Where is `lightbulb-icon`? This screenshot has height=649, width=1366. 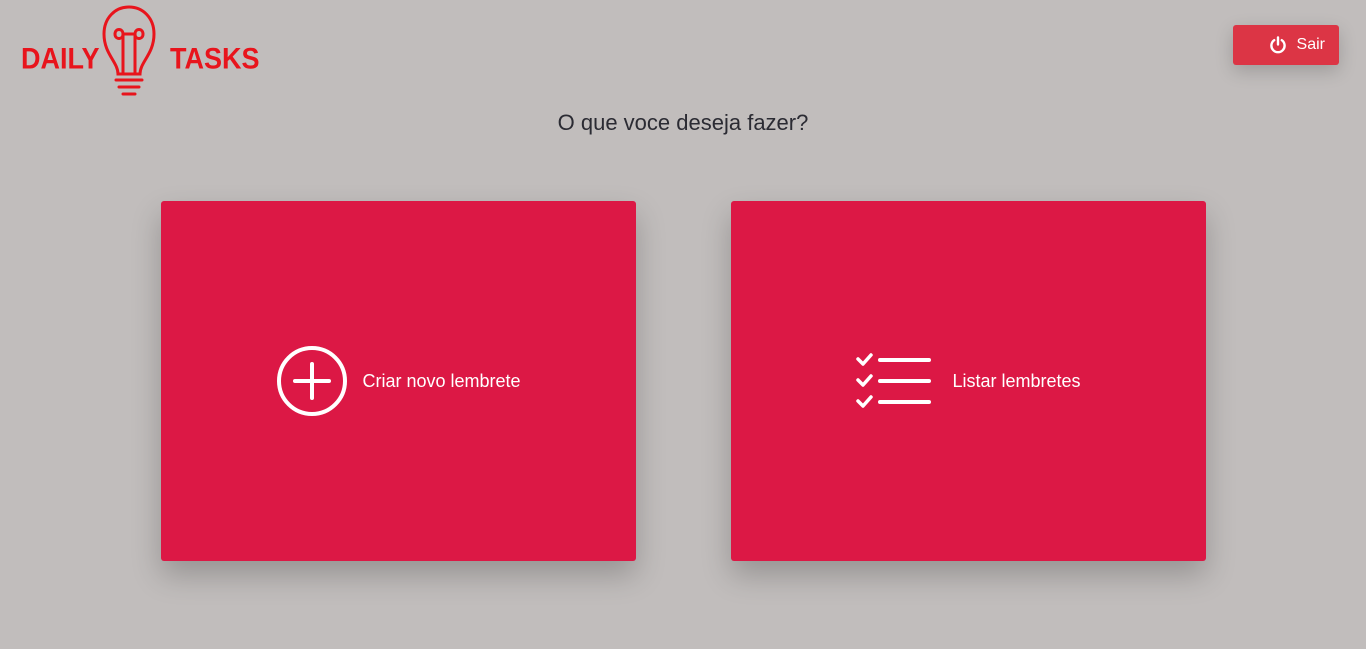
lightbulb-icon is located at coordinates (129, 50).